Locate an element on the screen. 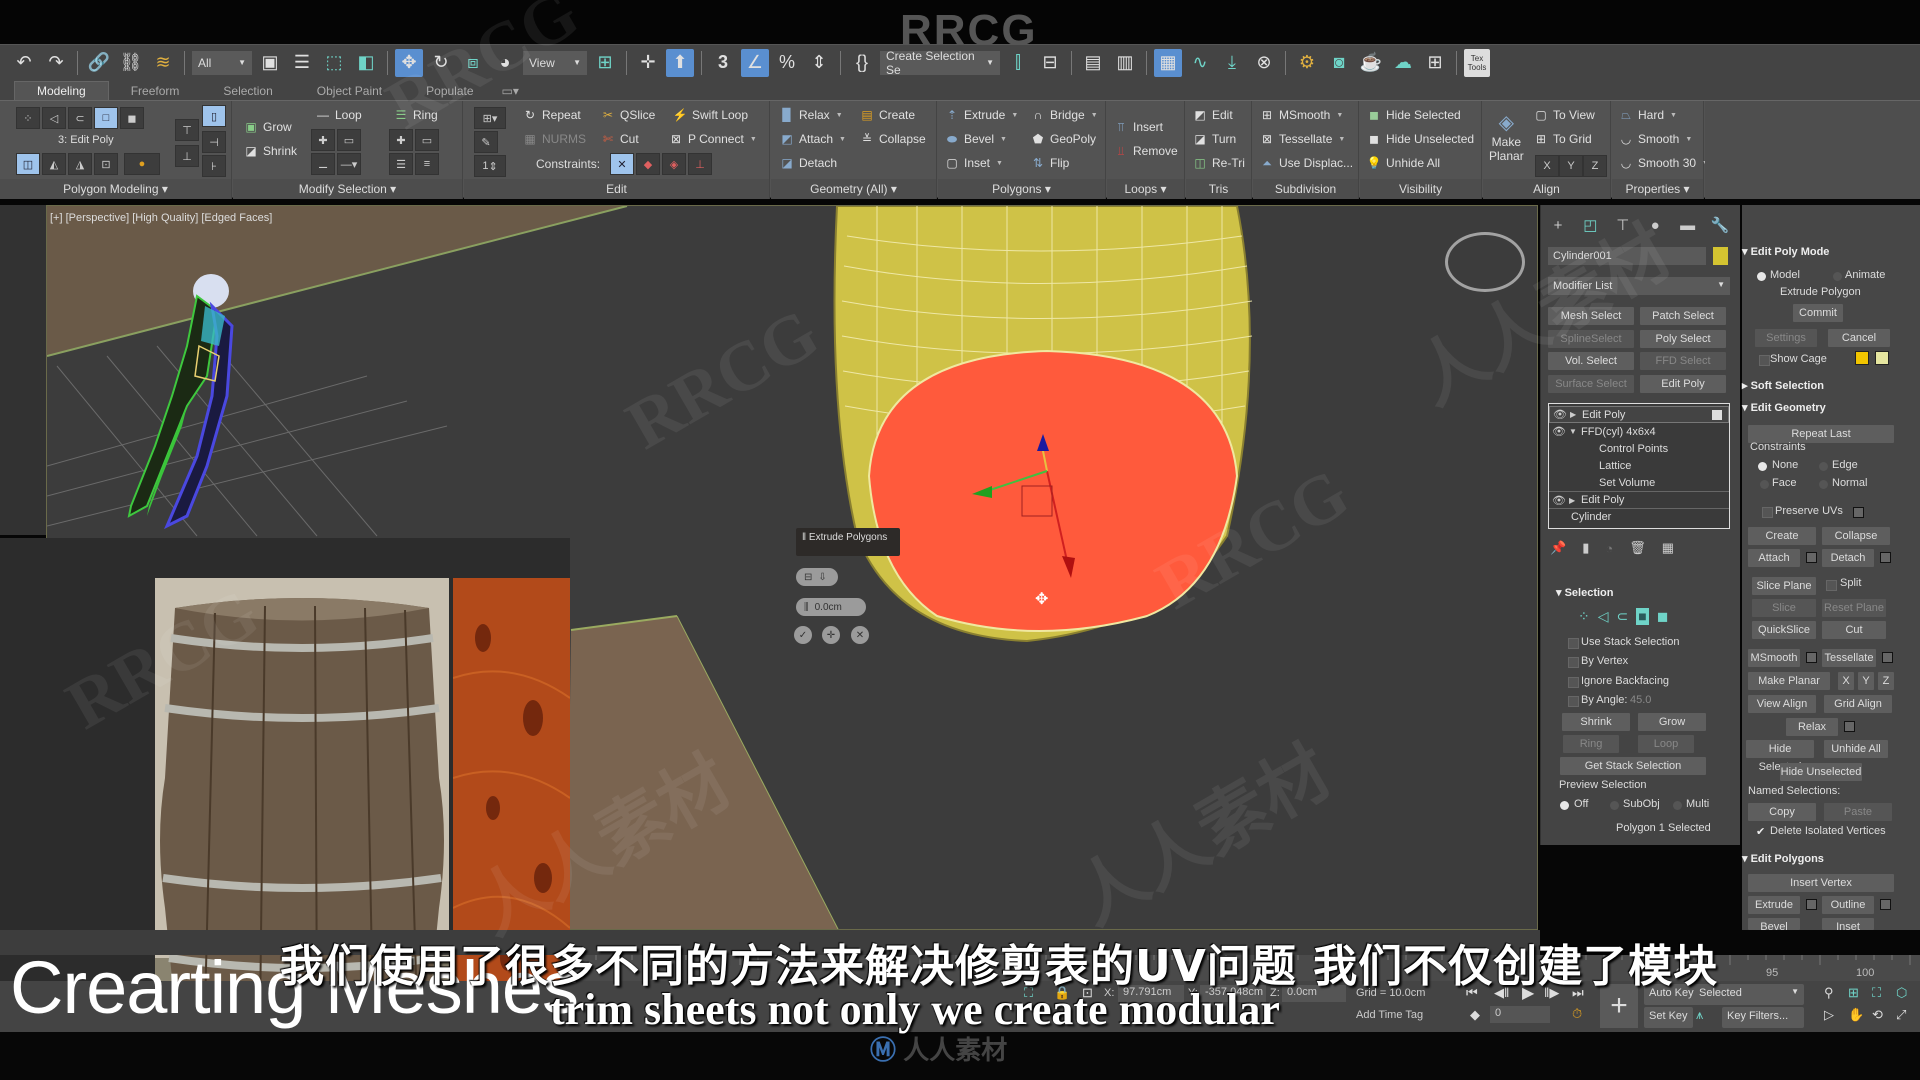 This screenshot has width=1920, height=1080. rotate-icon: ↻ is located at coordinates (441, 63).